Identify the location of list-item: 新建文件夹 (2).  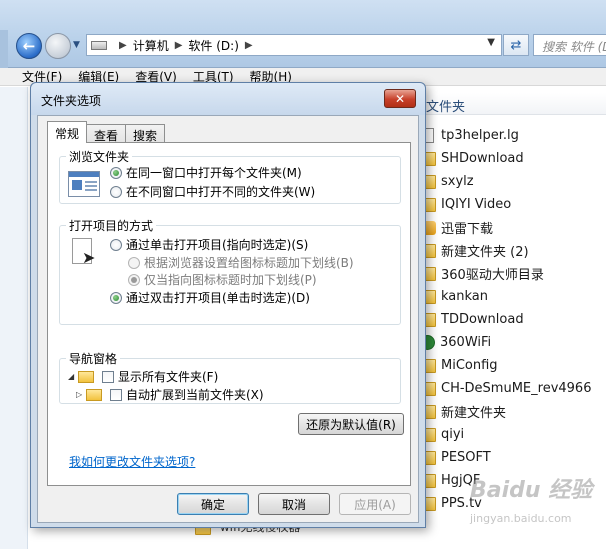
(513, 250).